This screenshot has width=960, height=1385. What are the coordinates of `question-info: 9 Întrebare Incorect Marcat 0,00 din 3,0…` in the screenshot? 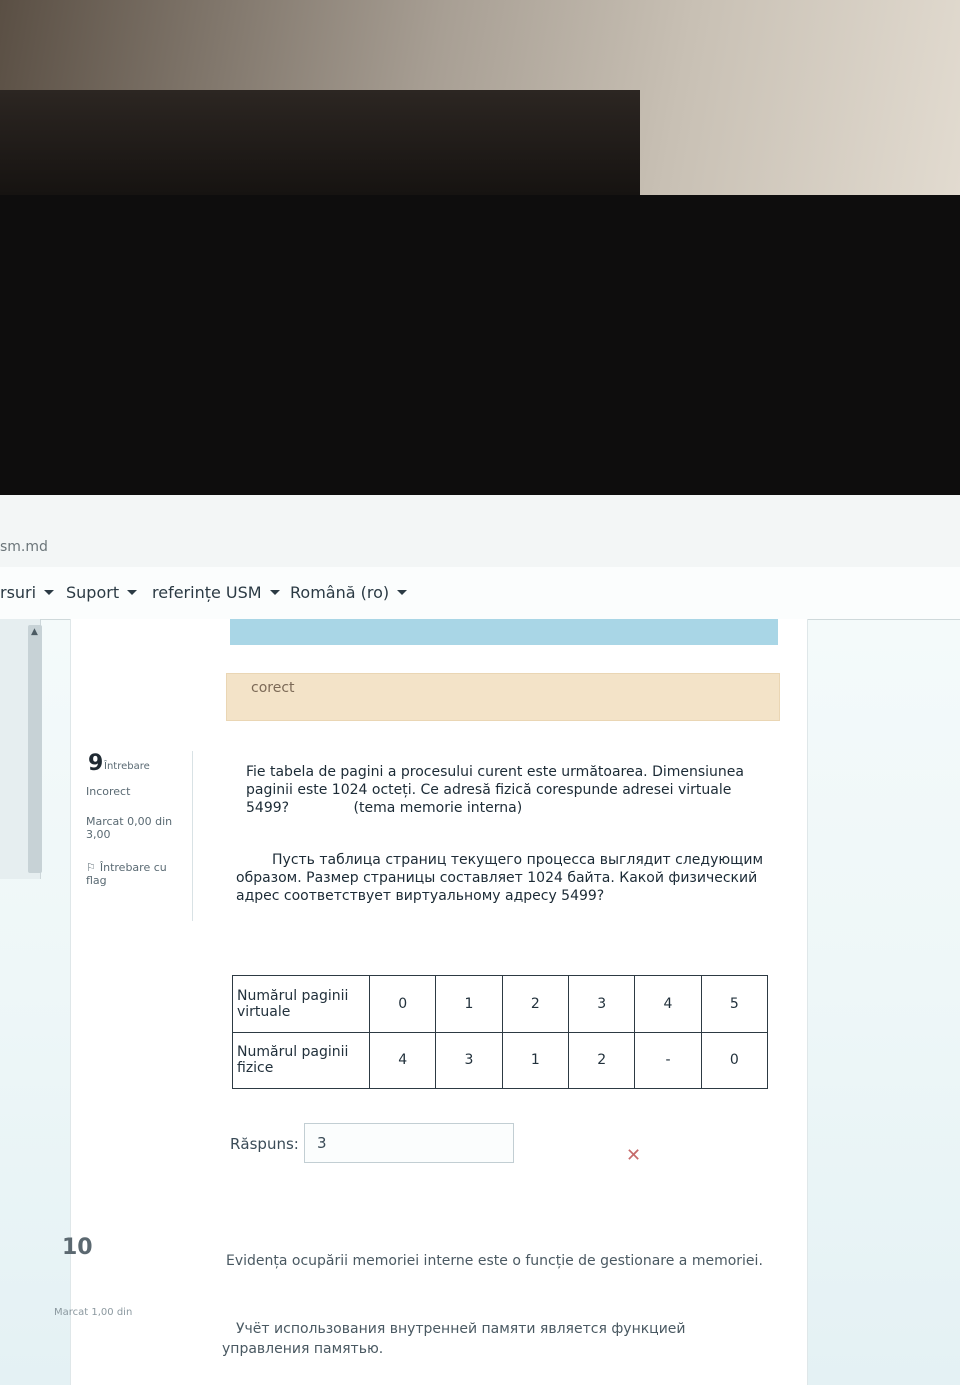 It's located at (137, 836).